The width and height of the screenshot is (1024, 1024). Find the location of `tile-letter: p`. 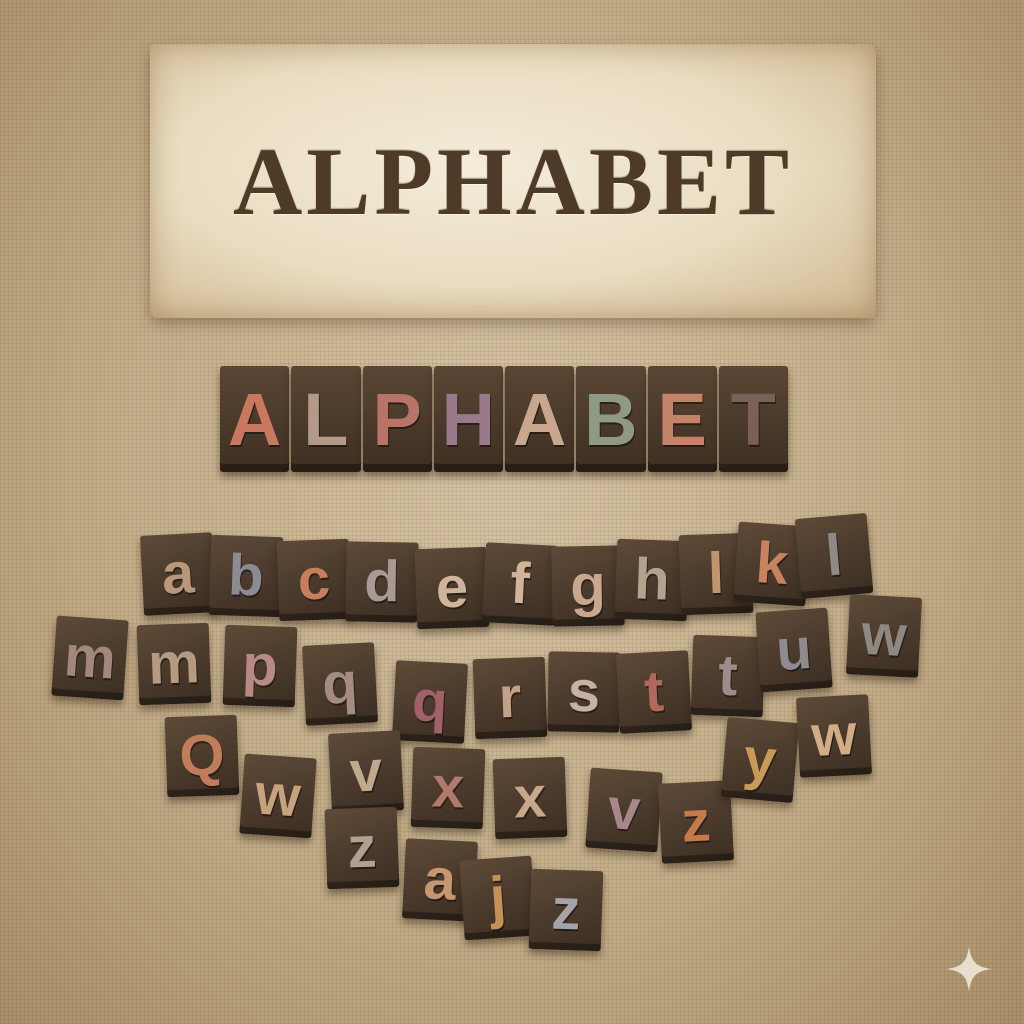

tile-letter: p is located at coordinates (260, 665).